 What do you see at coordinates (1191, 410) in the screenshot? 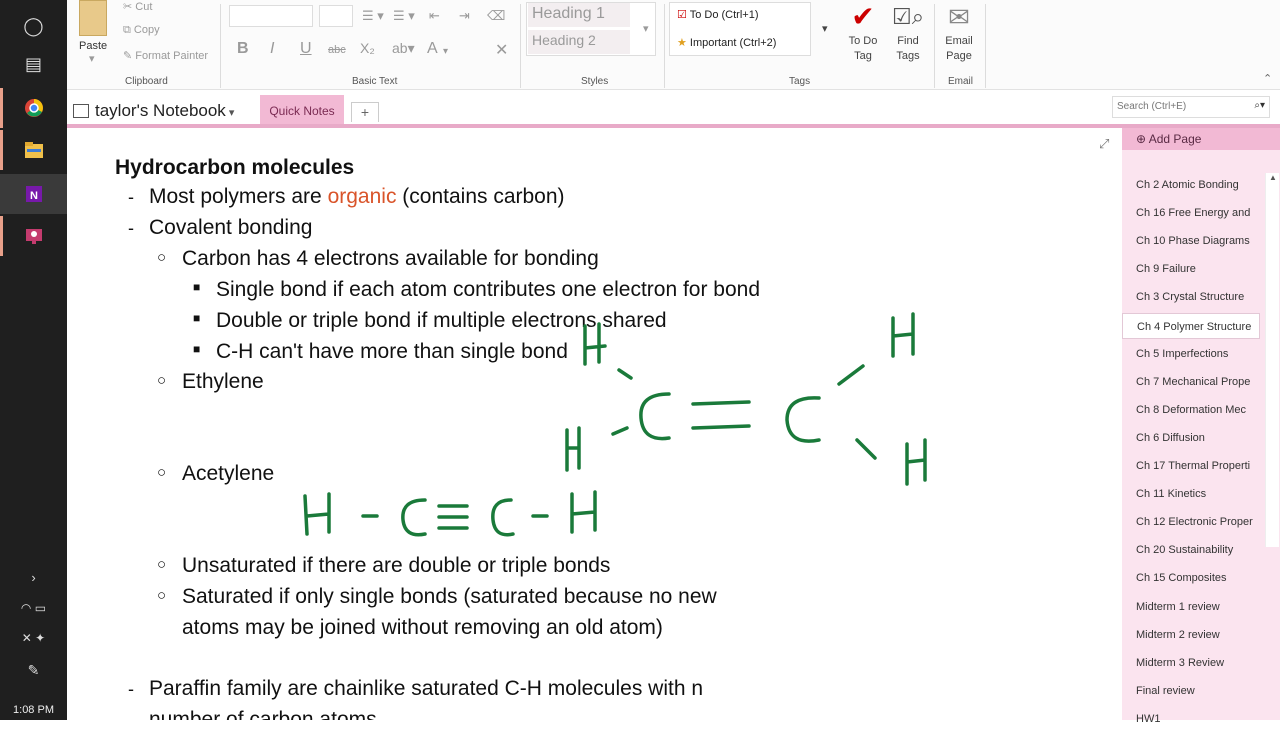
I see `page-list-item: Ch 8 Deformation Mec` at bounding box center [1191, 410].